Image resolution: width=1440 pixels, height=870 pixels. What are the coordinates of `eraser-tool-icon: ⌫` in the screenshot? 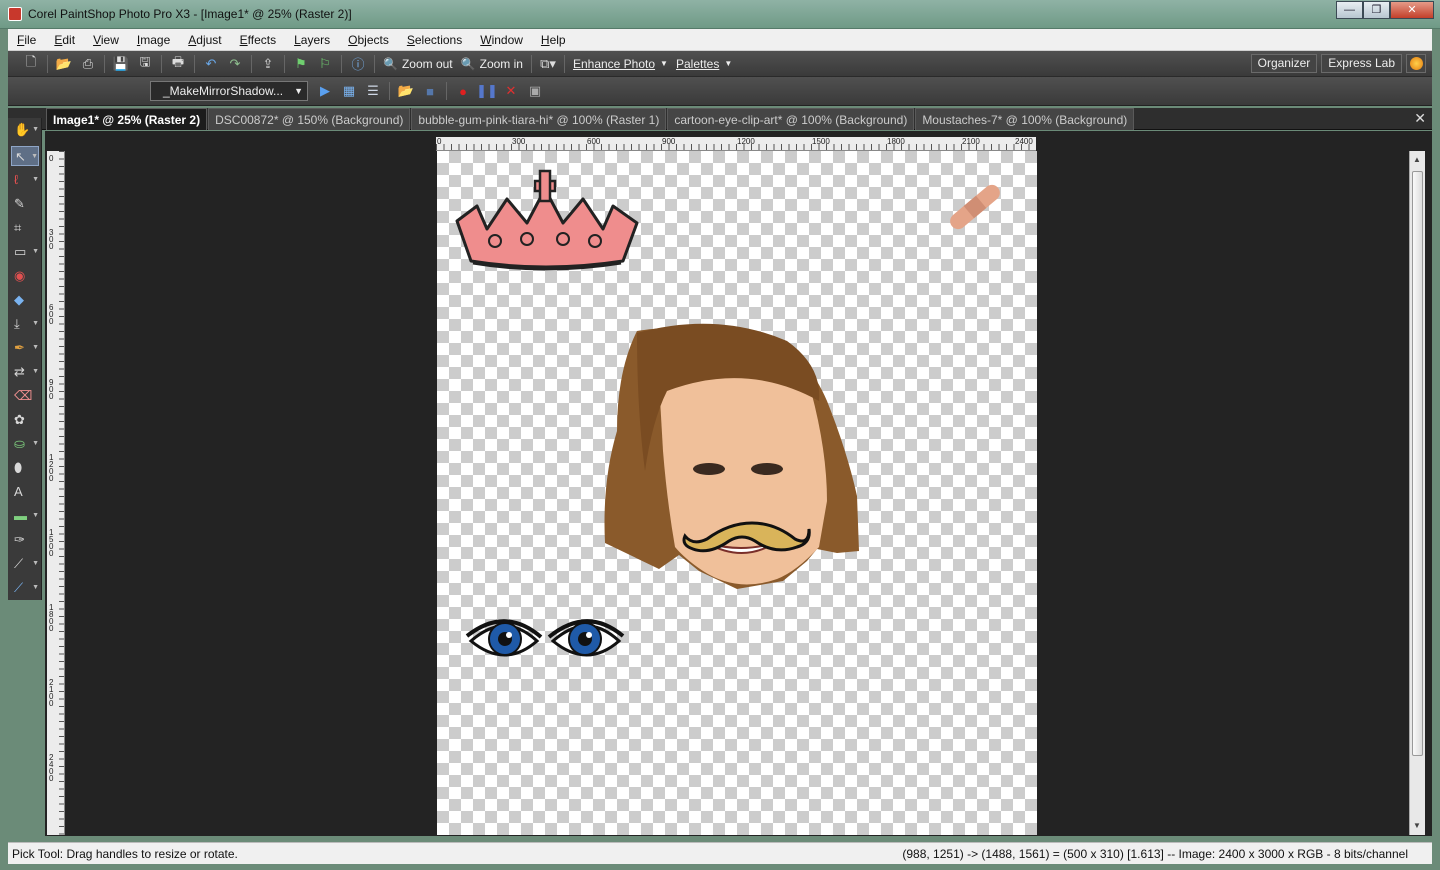 It's located at (25, 396).